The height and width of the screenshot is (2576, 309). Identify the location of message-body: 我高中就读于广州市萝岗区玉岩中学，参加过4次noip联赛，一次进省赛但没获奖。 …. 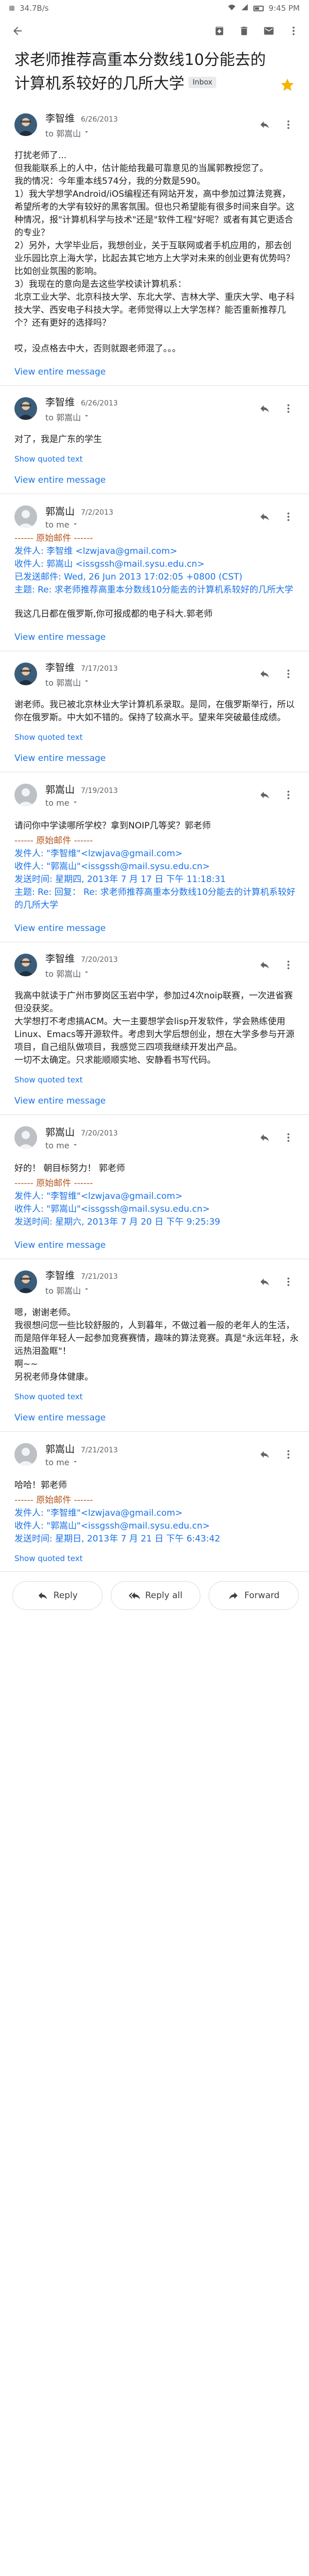
(154, 1028).